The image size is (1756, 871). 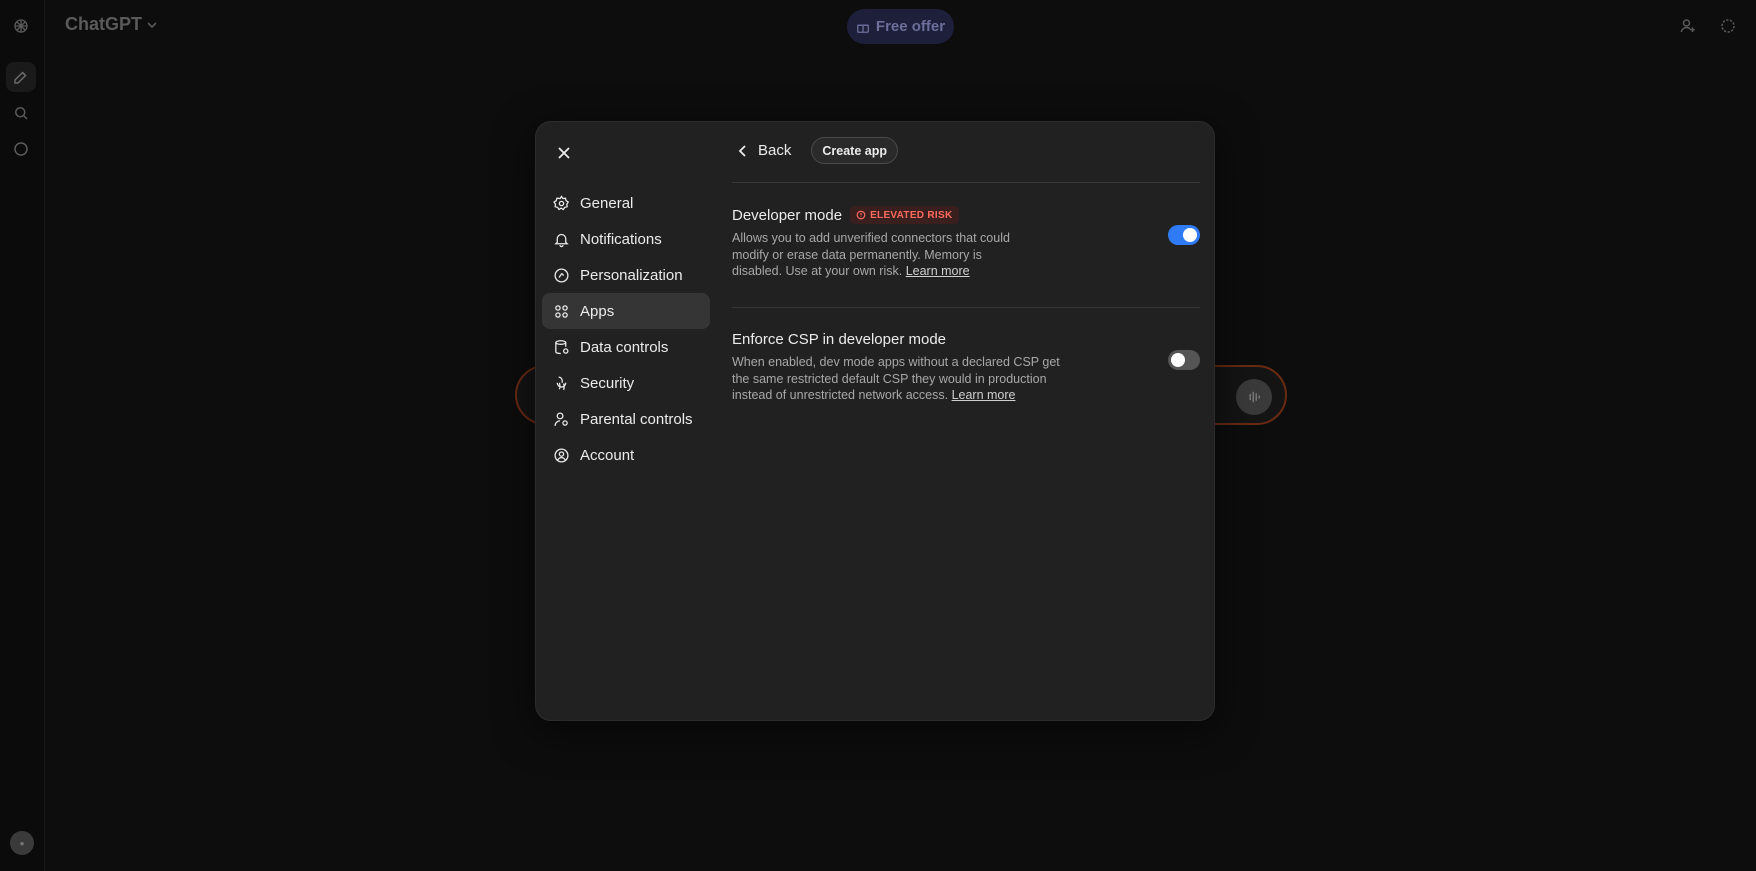 I want to click on nav-item-data-controls: Data controls, so click(x=626, y=347).